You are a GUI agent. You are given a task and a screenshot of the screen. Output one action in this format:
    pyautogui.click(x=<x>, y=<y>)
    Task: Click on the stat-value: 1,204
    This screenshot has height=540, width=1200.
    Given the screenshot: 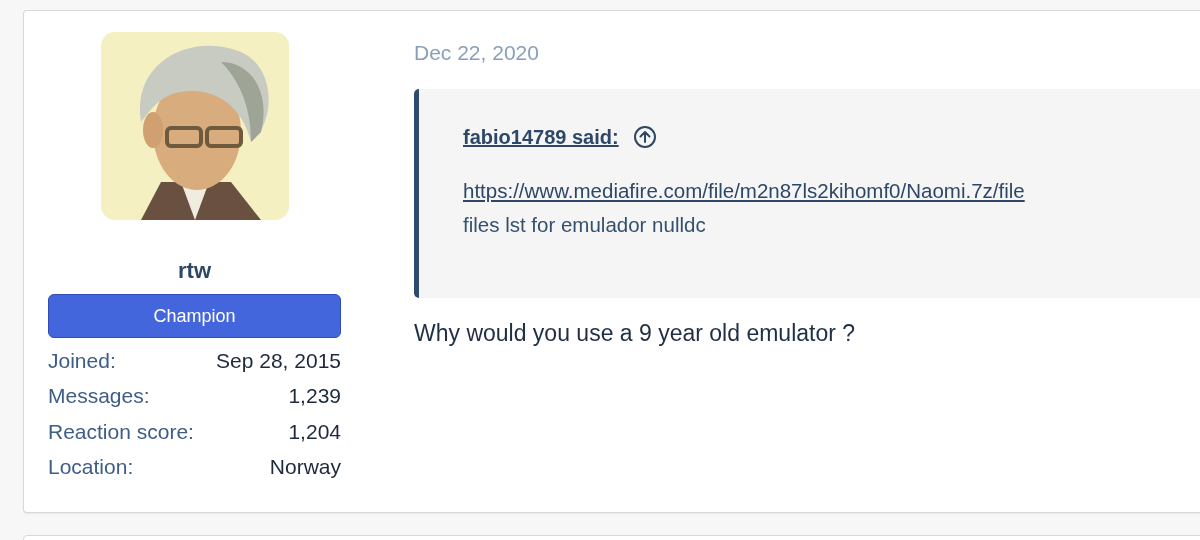 What is the action you would take?
    pyautogui.click(x=314, y=431)
    